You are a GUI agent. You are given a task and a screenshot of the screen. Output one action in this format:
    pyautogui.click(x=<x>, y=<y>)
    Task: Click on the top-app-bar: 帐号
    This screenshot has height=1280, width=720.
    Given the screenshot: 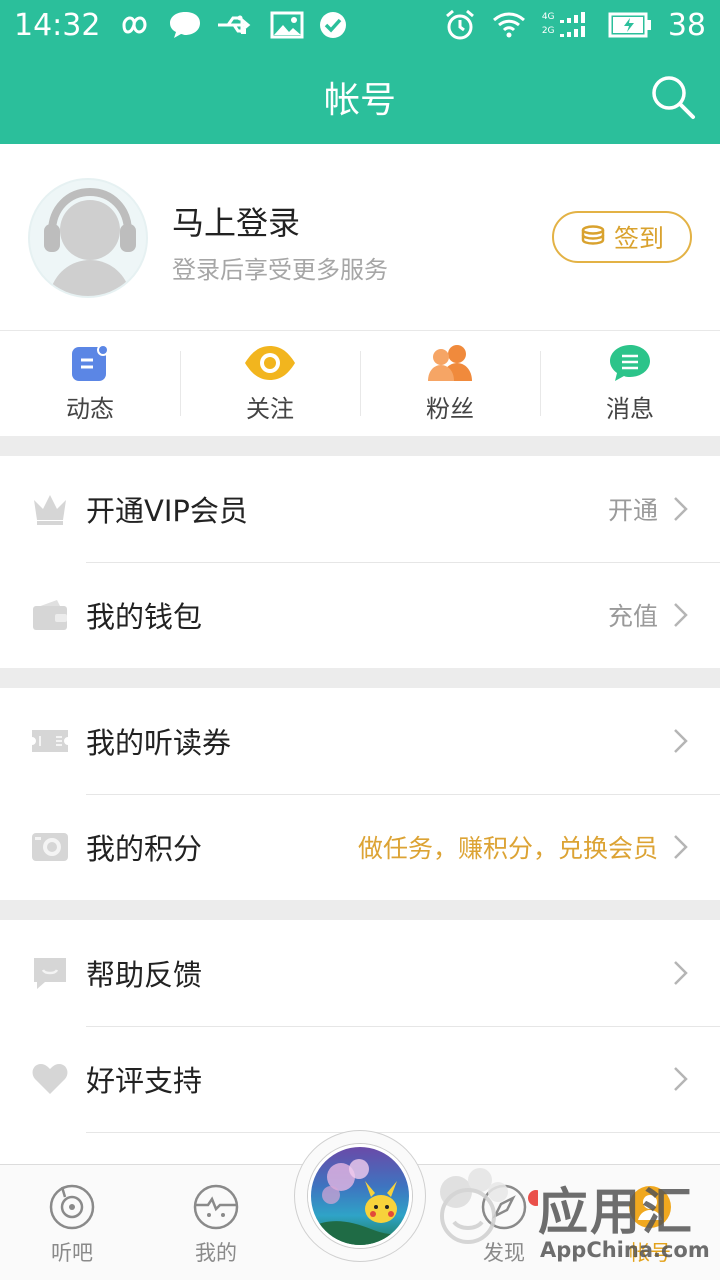 What is the action you would take?
    pyautogui.click(x=360, y=97)
    